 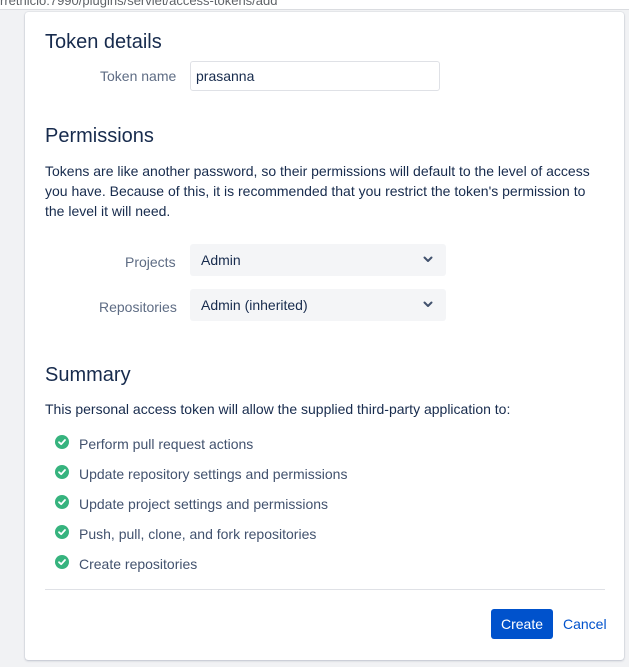 What do you see at coordinates (221, 260) in the screenshot?
I see `projects-select-value: Admin` at bounding box center [221, 260].